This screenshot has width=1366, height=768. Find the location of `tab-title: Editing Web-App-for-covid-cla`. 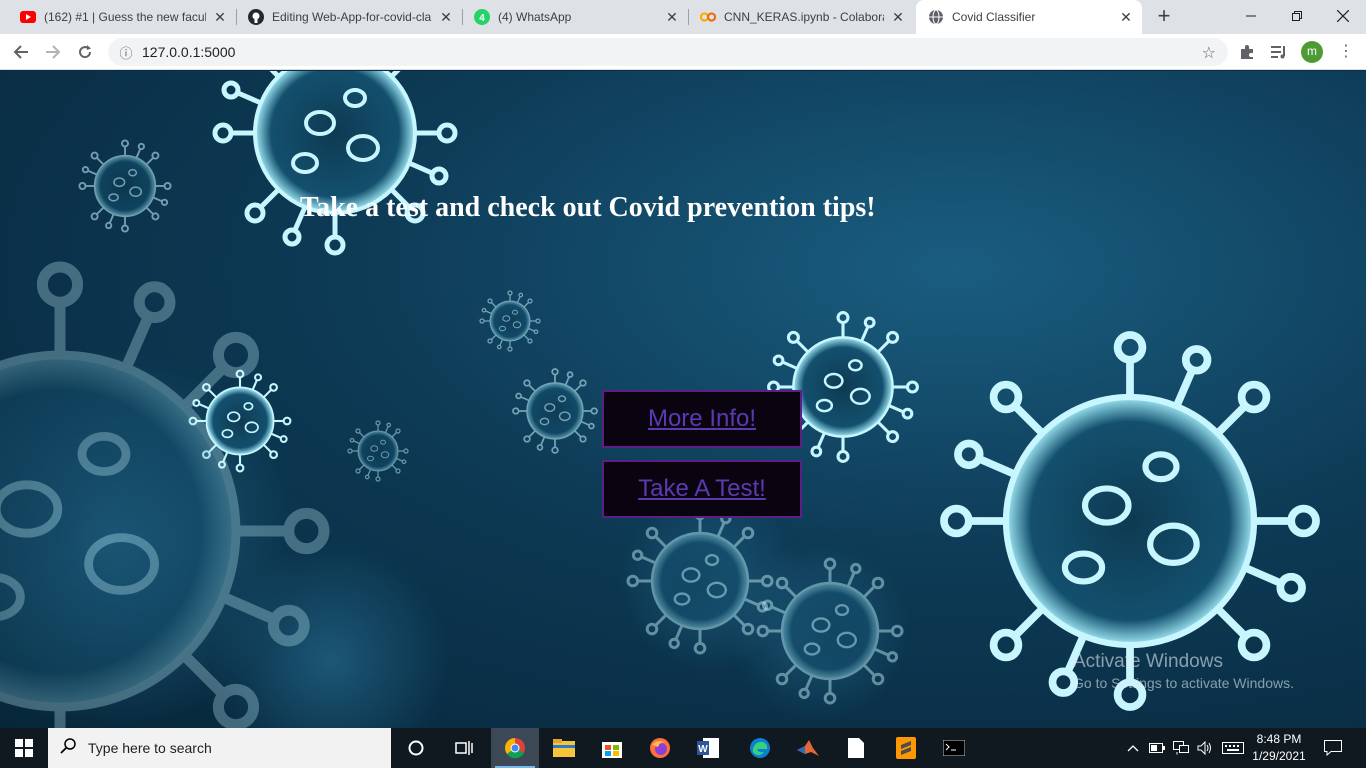

tab-title: Editing Web-App-for-covid-cla is located at coordinates (352, 17).